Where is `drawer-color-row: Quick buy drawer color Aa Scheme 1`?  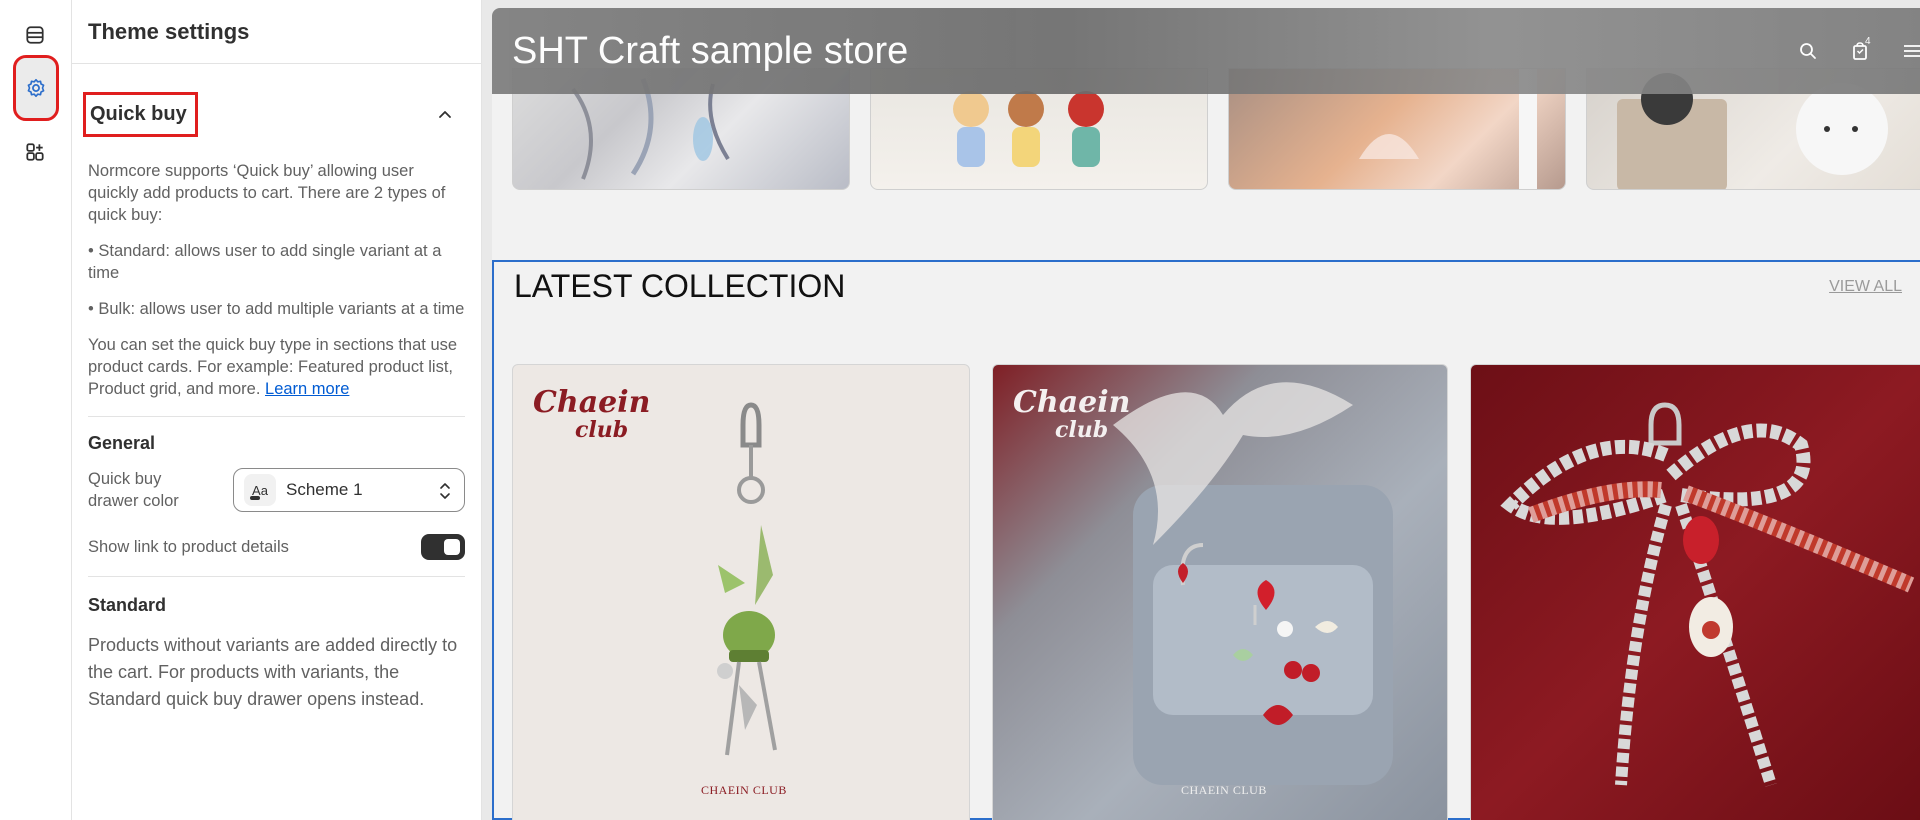 drawer-color-row: Quick buy drawer color Aa Scheme 1 is located at coordinates (276, 490).